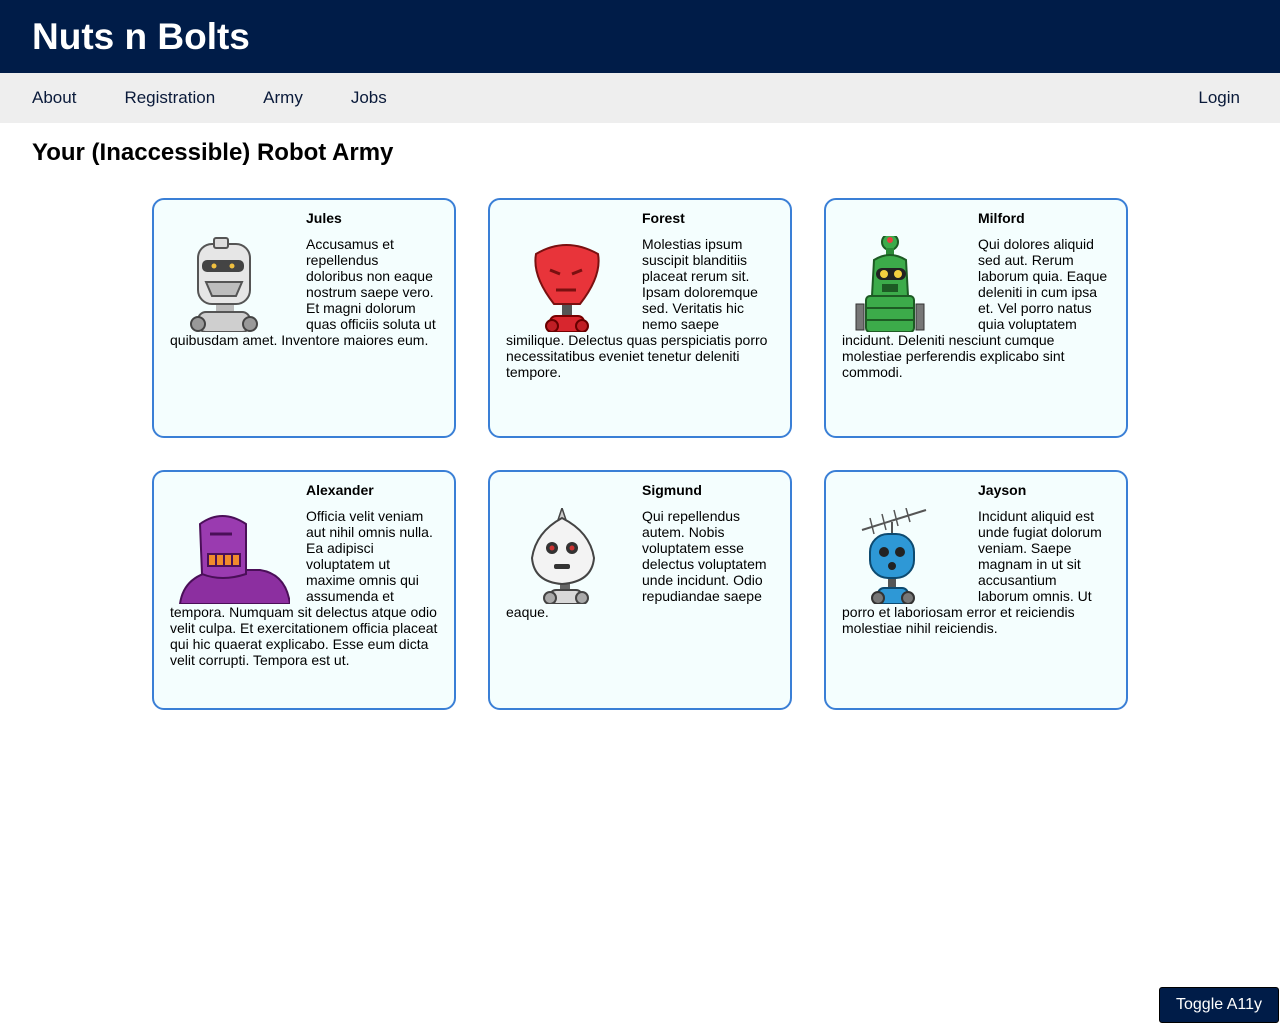 The height and width of the screenshot is (1024, 1280). What do you see at coordinates (54, 98) in the screenshot?
I see `nav-about: About` at bounding box center [54, 98].